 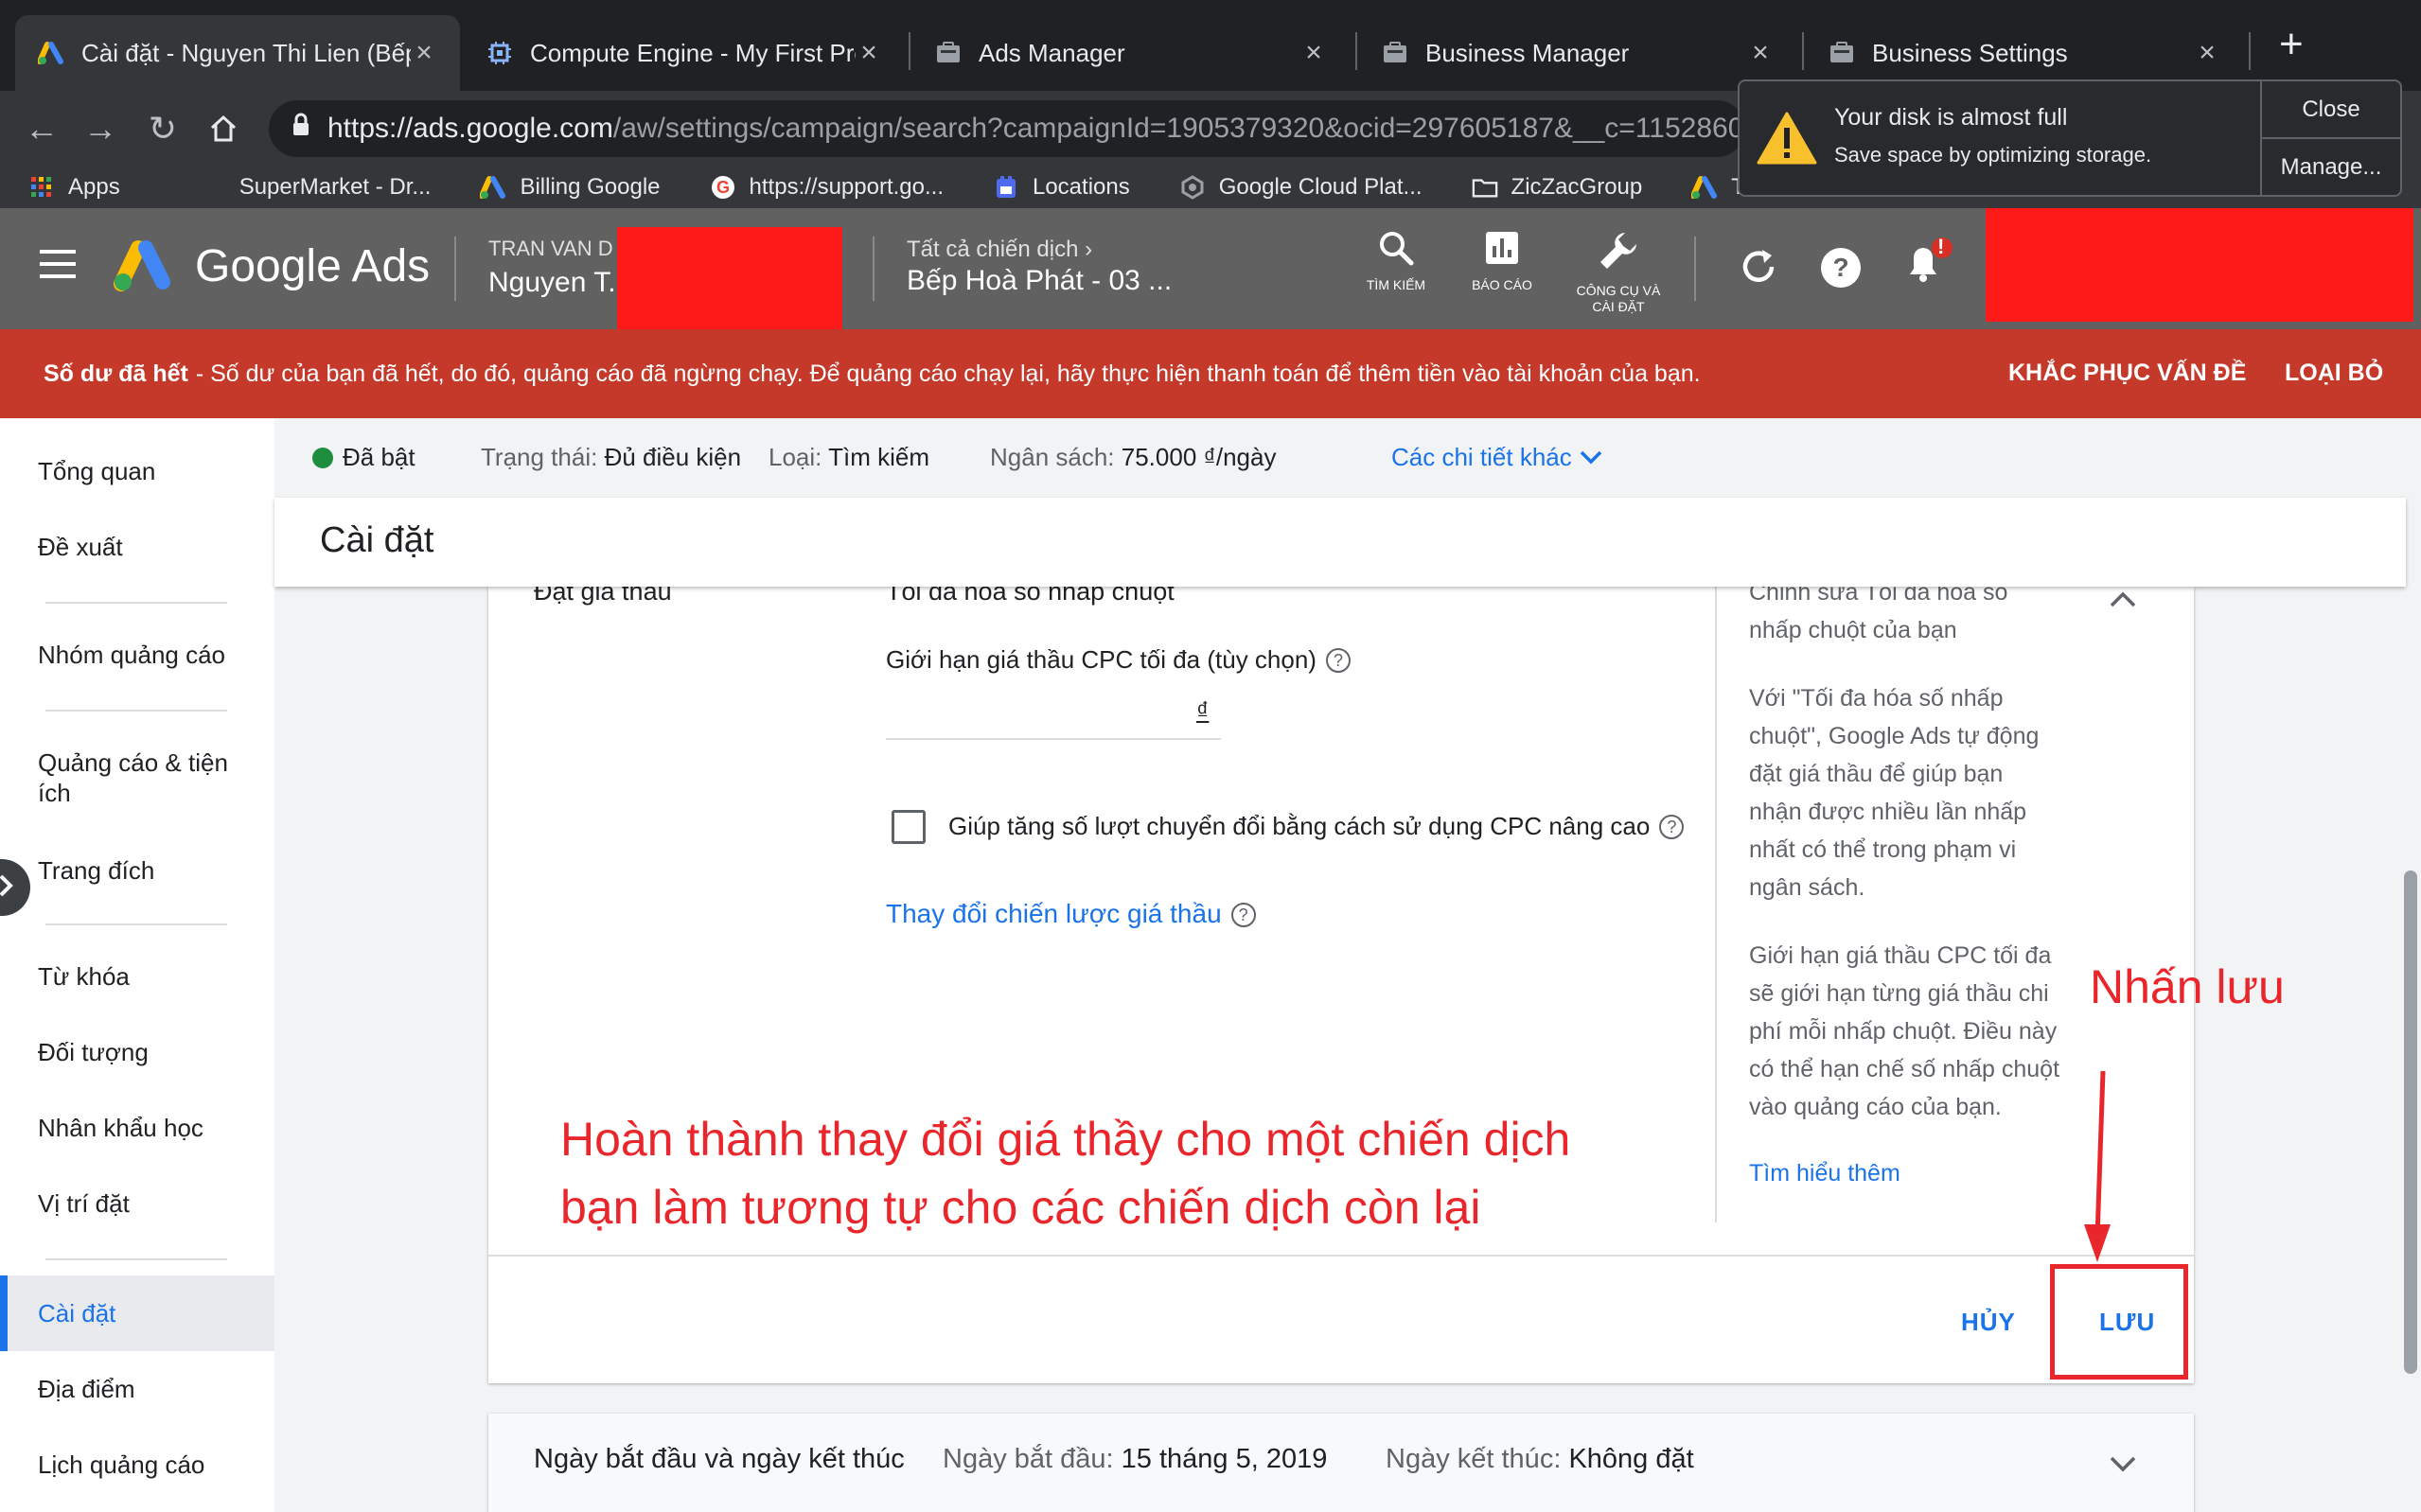 I want to click on campaign-breadcrumb: Tất cả chiến dịch ›, so click(x=999, y=250).